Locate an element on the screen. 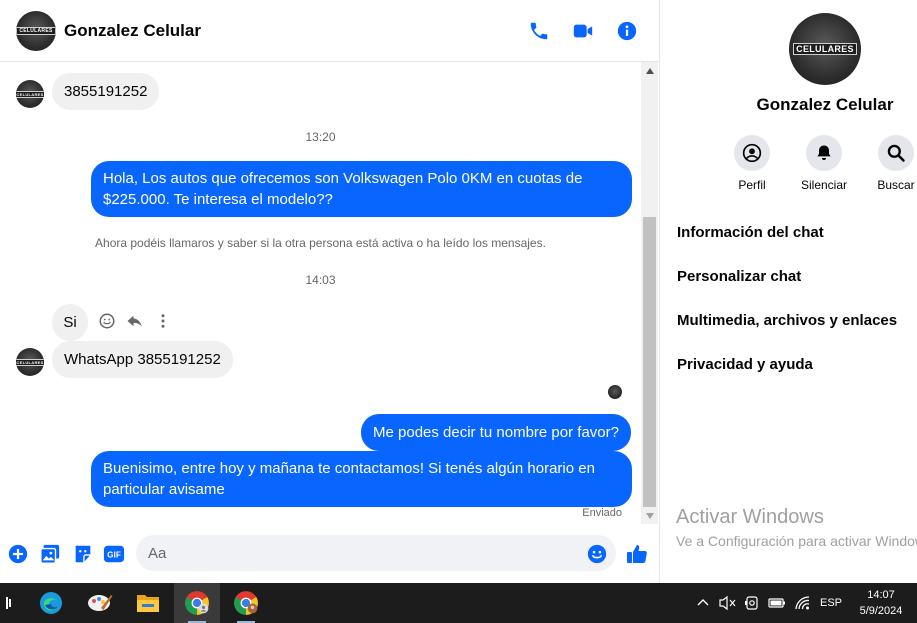 This screenshot has width=917, height=623. input-language: ESP is located at coordinates (831, 603).